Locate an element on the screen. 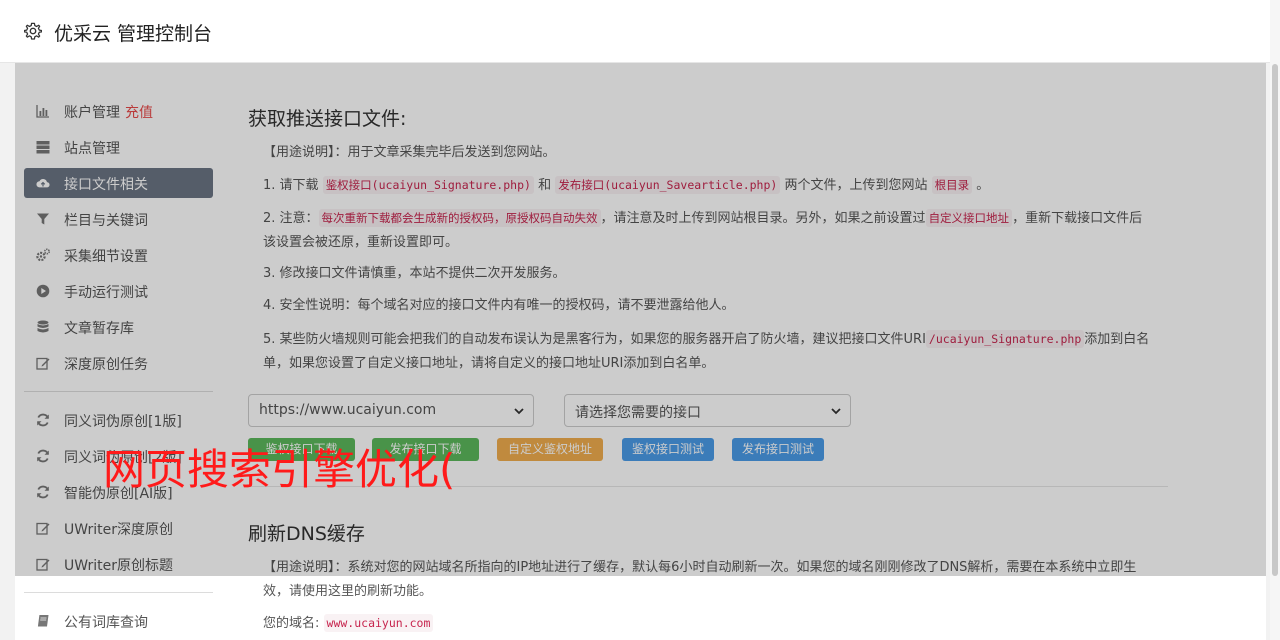  sidebar-item-public-lexicon: 公有词库查询 is located at coordinates (118, 621).